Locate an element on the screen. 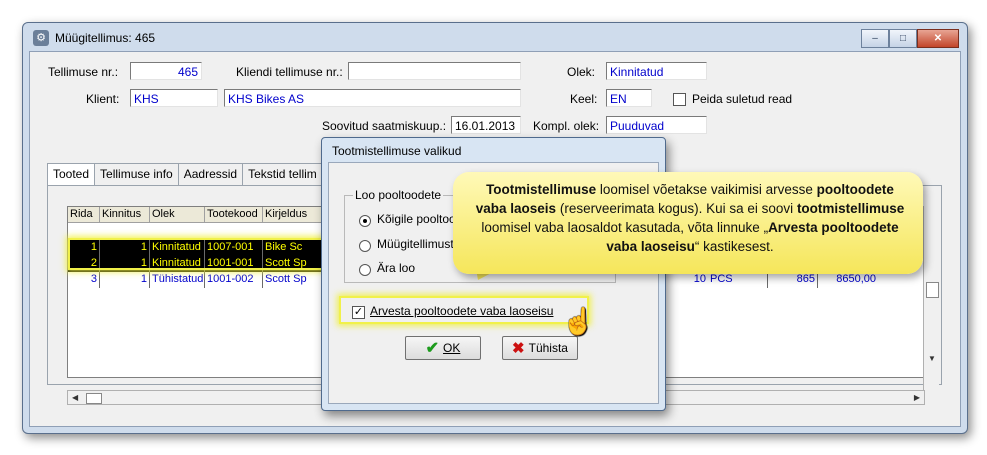 This screenshot has height=455, width=987. completion-status-field: Puuduvad is located at coordinates (656, 125).